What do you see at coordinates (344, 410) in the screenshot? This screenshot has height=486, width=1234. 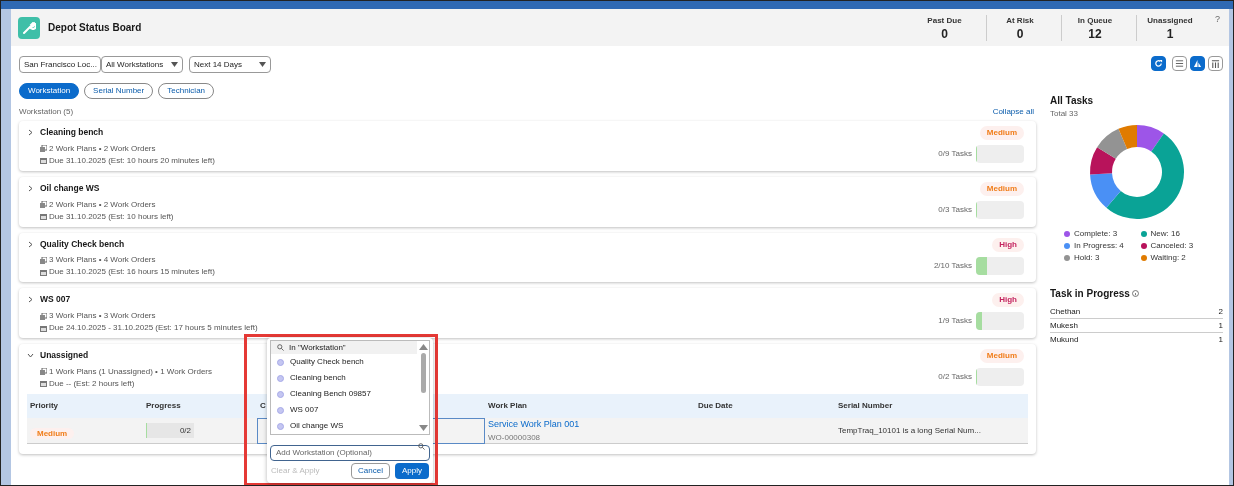 I see `dropdown-option: WS 007` at bounding box center [344, 410].